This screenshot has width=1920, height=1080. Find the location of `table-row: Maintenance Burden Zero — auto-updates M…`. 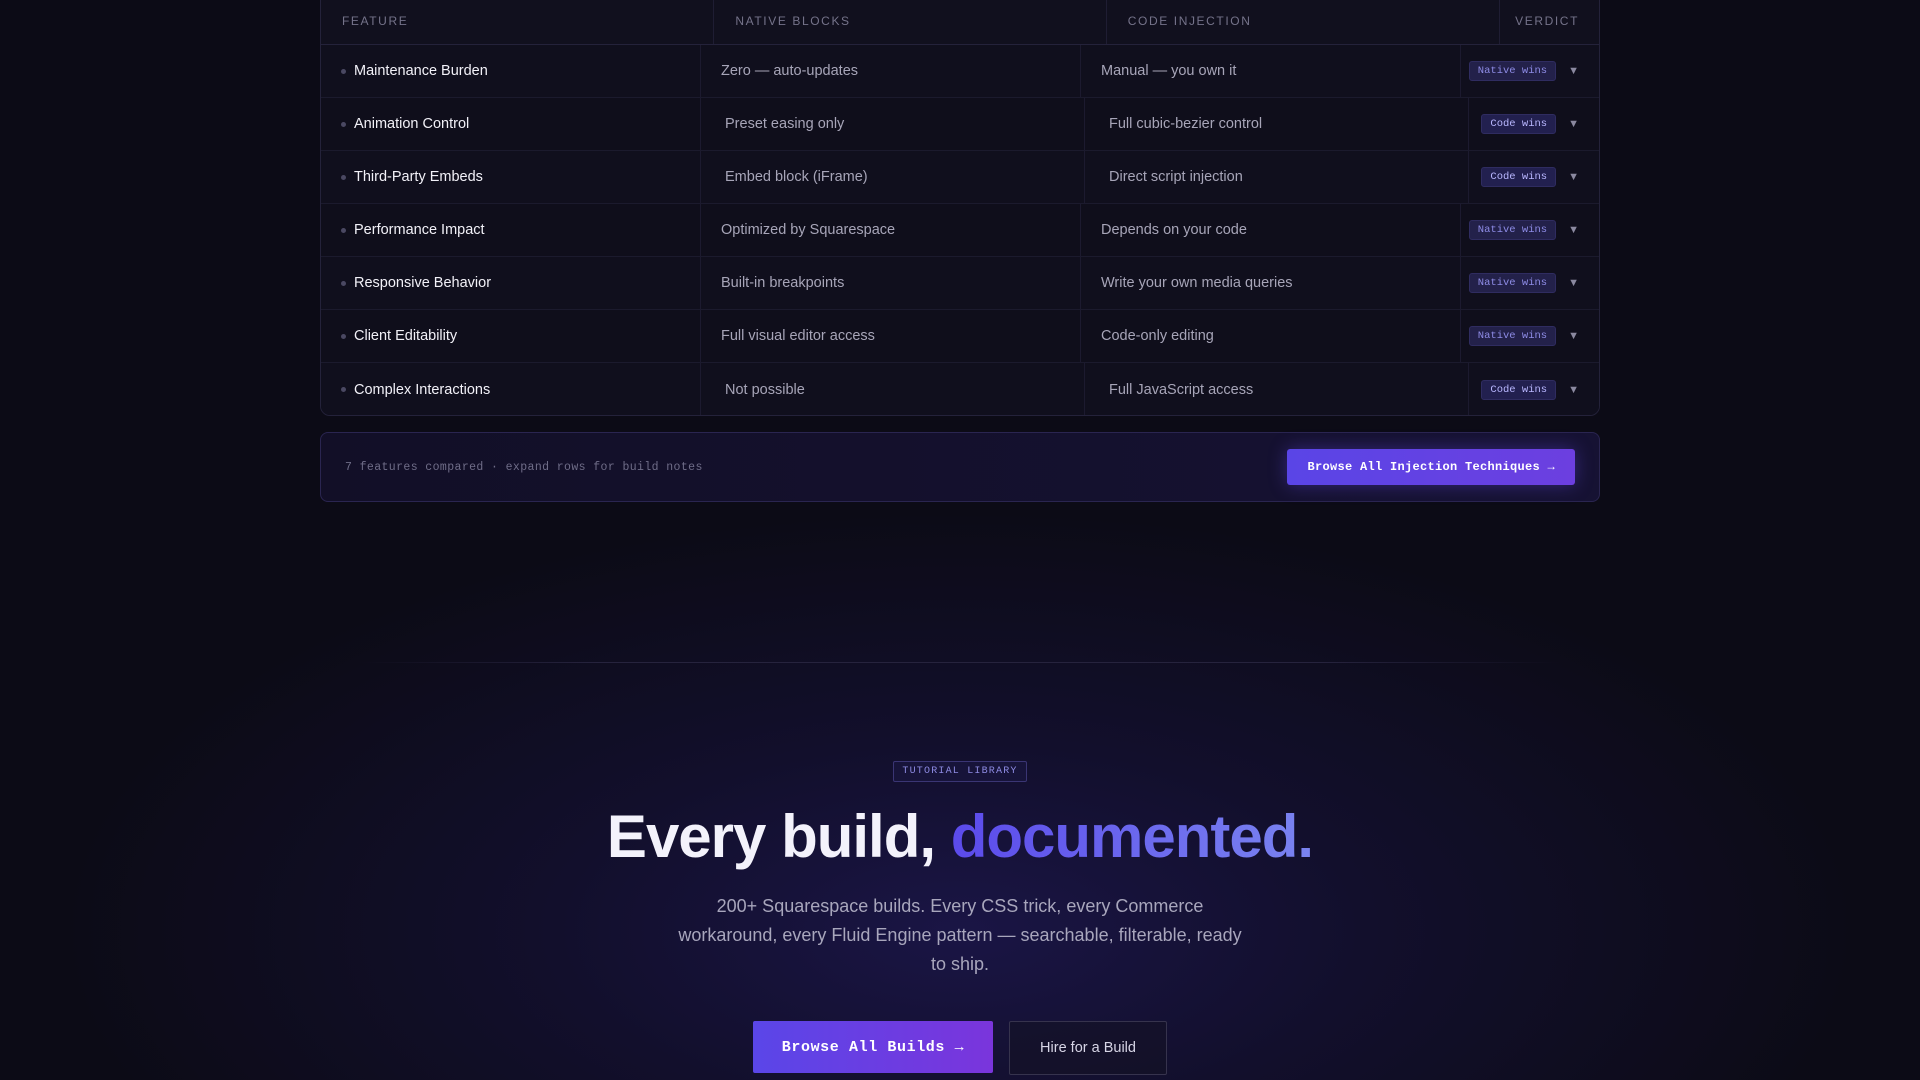

table-row: Maintenance Burden Zero — auto-updates M… is located at coordinates (960, 71).